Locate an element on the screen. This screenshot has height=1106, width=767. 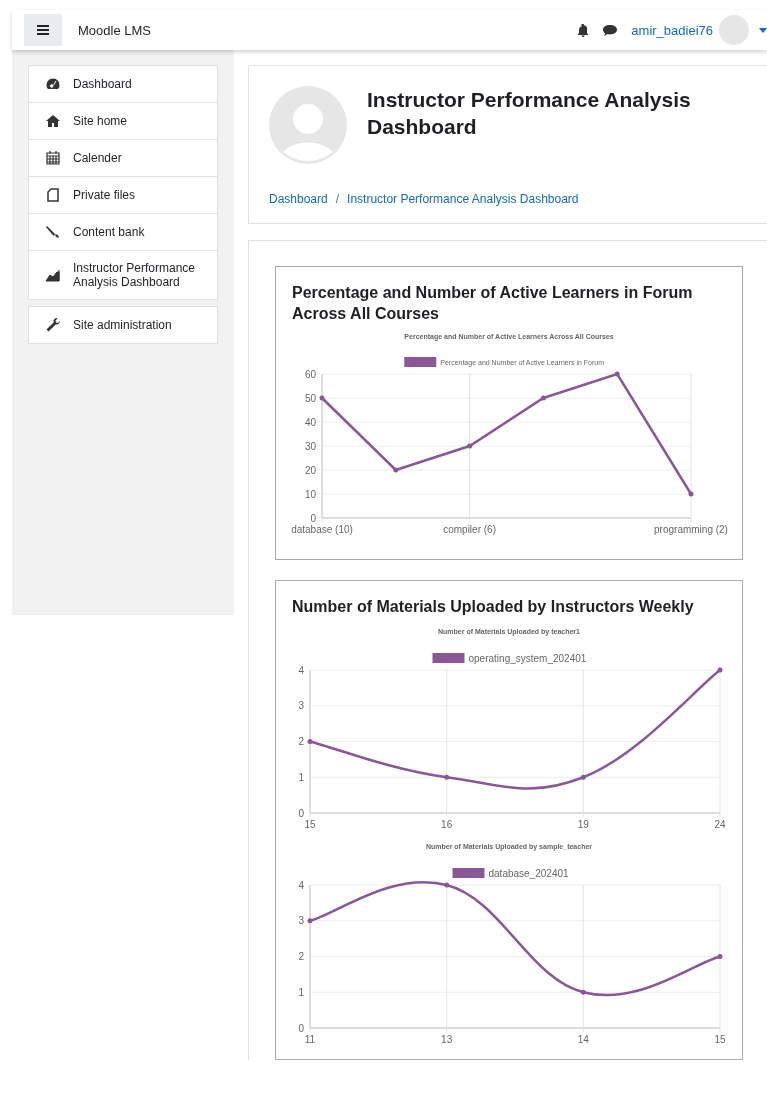
brush-icon is located at coordinates (53, 232).